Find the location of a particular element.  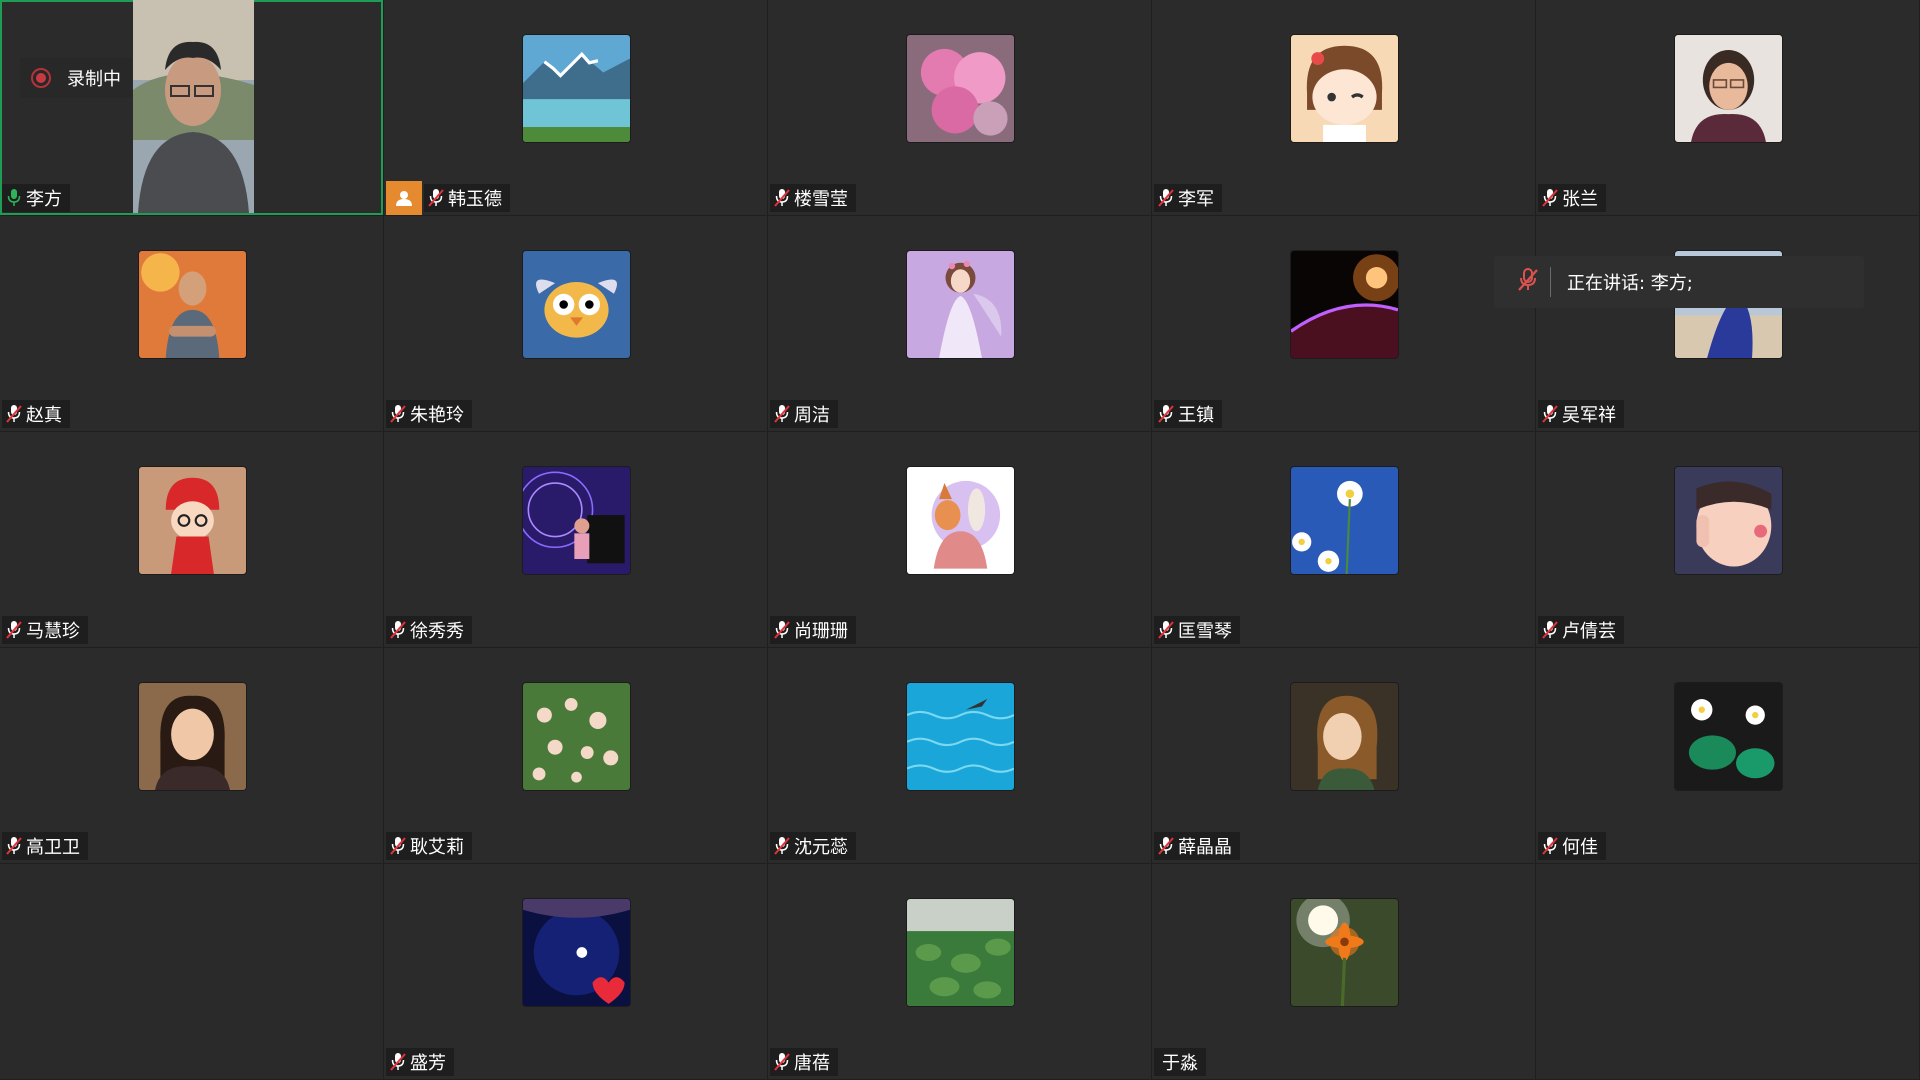

participant-name: 吴军祥 is located at coordinates (1589, 415).